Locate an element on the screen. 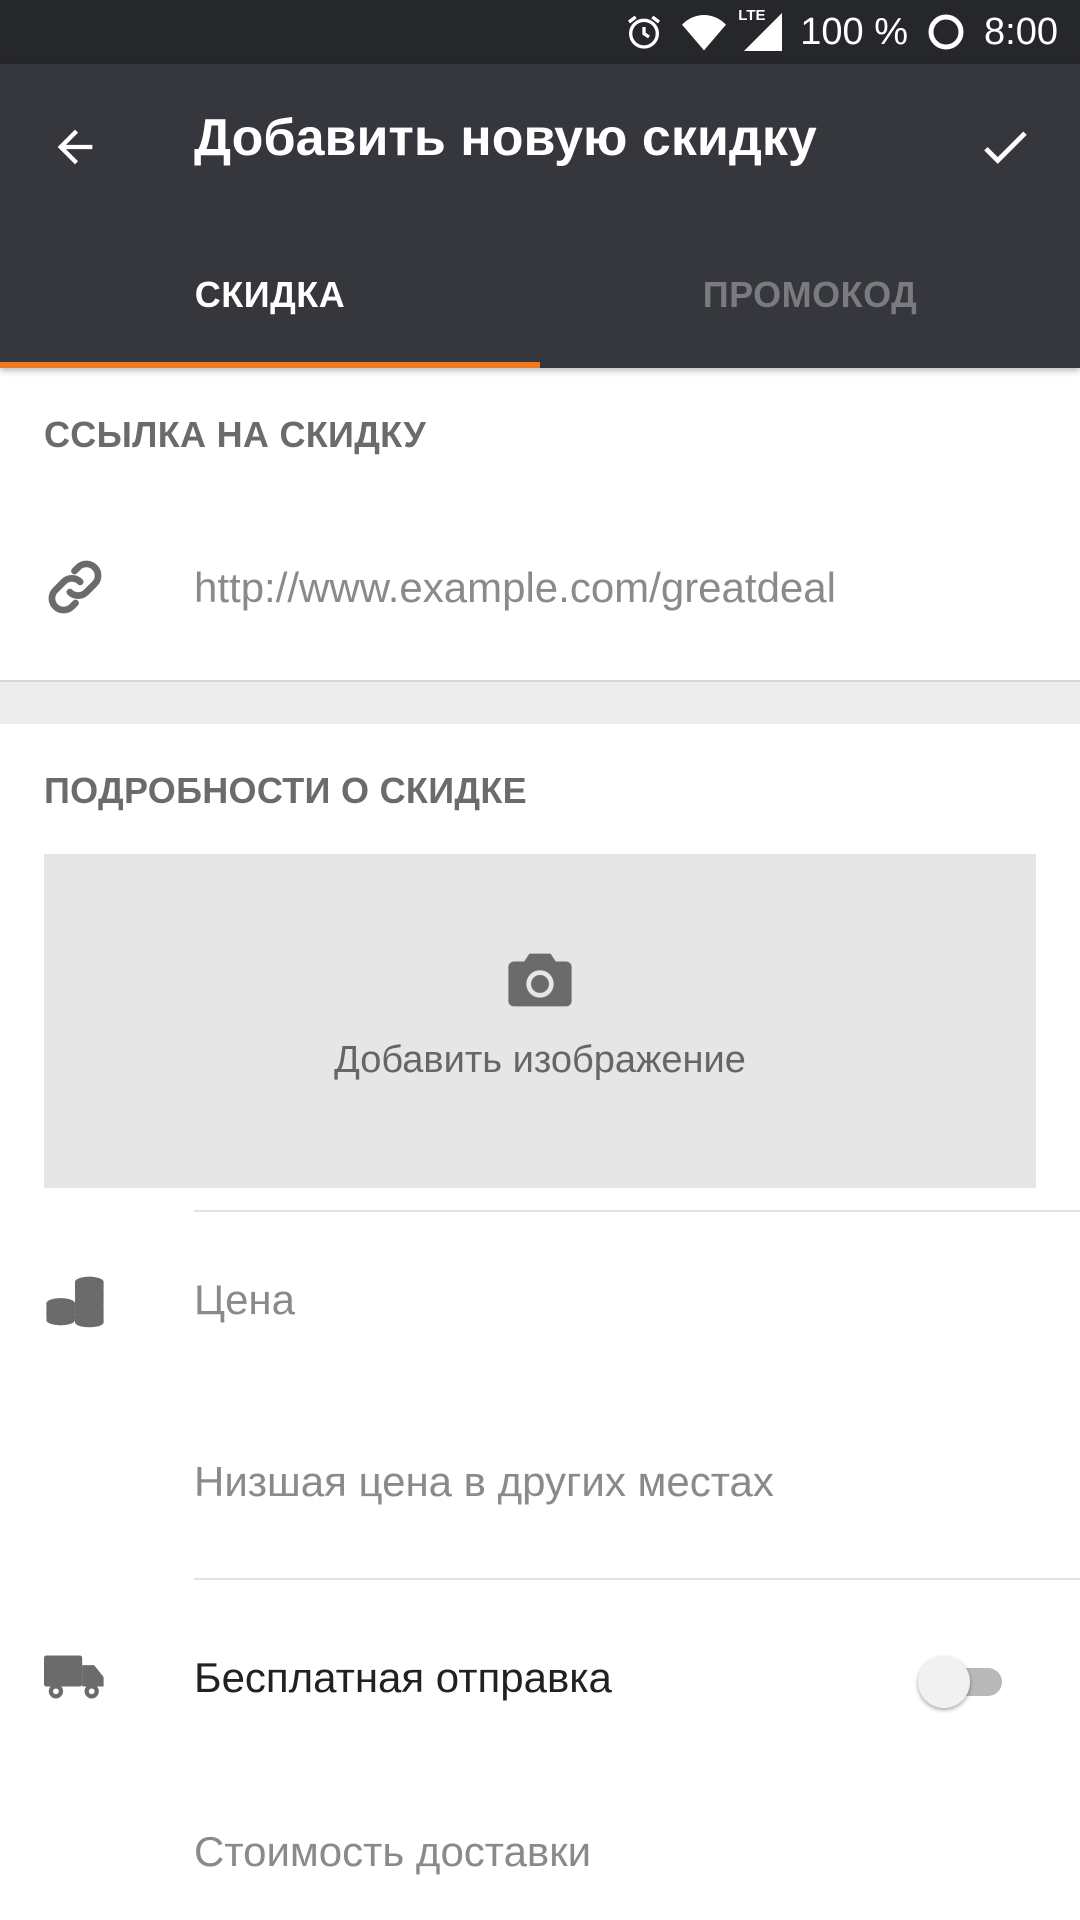 Image resolution: width=1080 pixels, height=1920 pixels. shipping-cost-input is located at coordinates (604, 1852).